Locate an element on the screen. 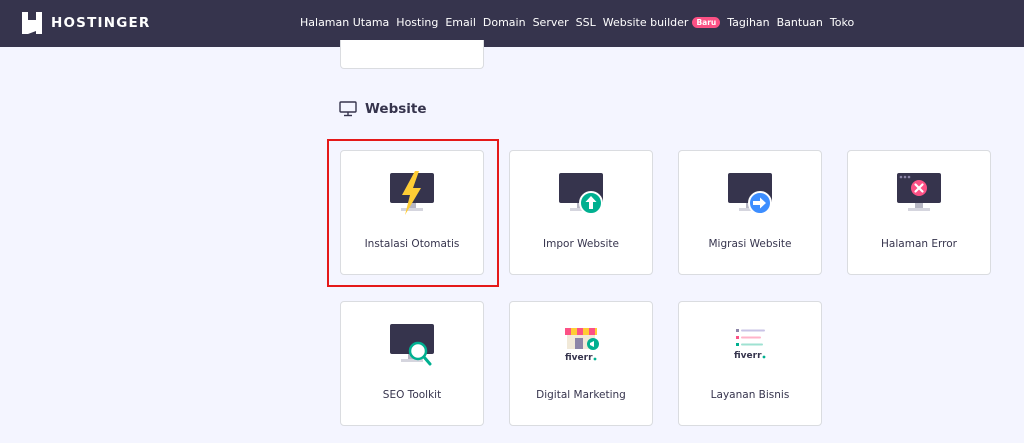 This screenshot has height=443, width=1024. nav-item-label: Tagihan is located at coordinates (748, 22).